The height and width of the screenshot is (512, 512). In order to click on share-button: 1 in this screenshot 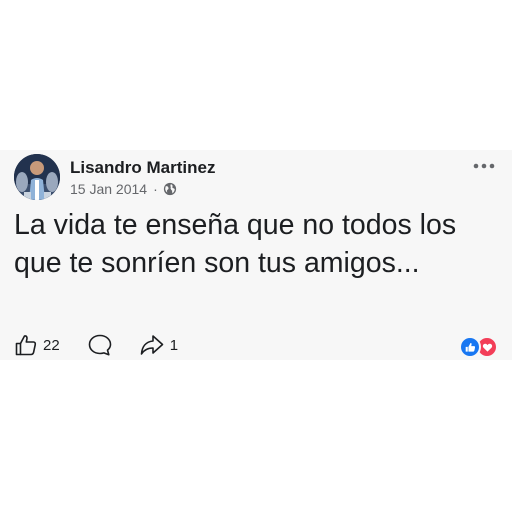, I will do `click(158, 345)`.